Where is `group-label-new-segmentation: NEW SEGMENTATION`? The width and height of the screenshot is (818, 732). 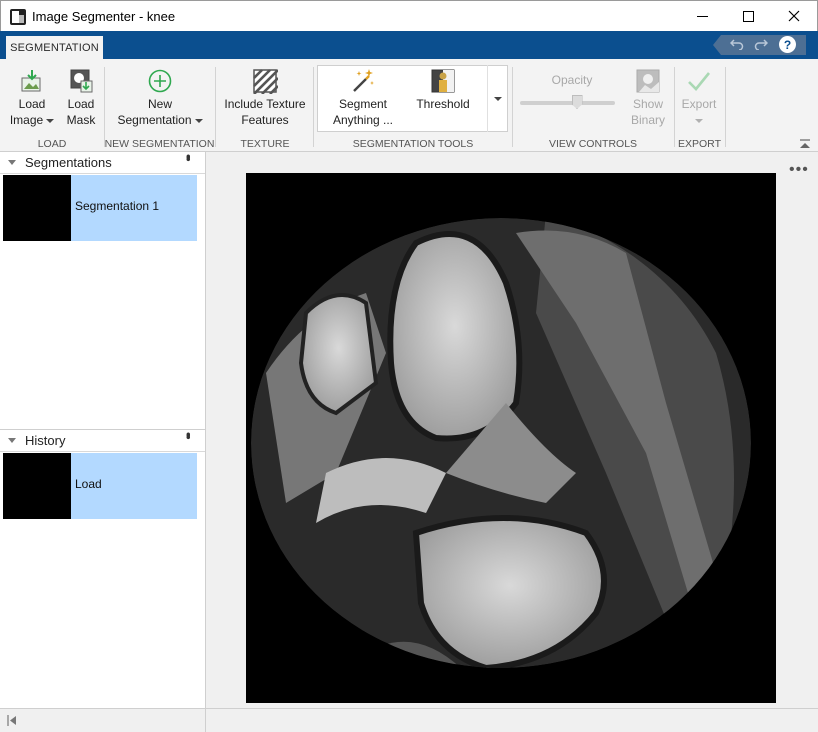 group-label-new-segmentation: NEW SEGMENTATION is located at coordinates (159, 144).